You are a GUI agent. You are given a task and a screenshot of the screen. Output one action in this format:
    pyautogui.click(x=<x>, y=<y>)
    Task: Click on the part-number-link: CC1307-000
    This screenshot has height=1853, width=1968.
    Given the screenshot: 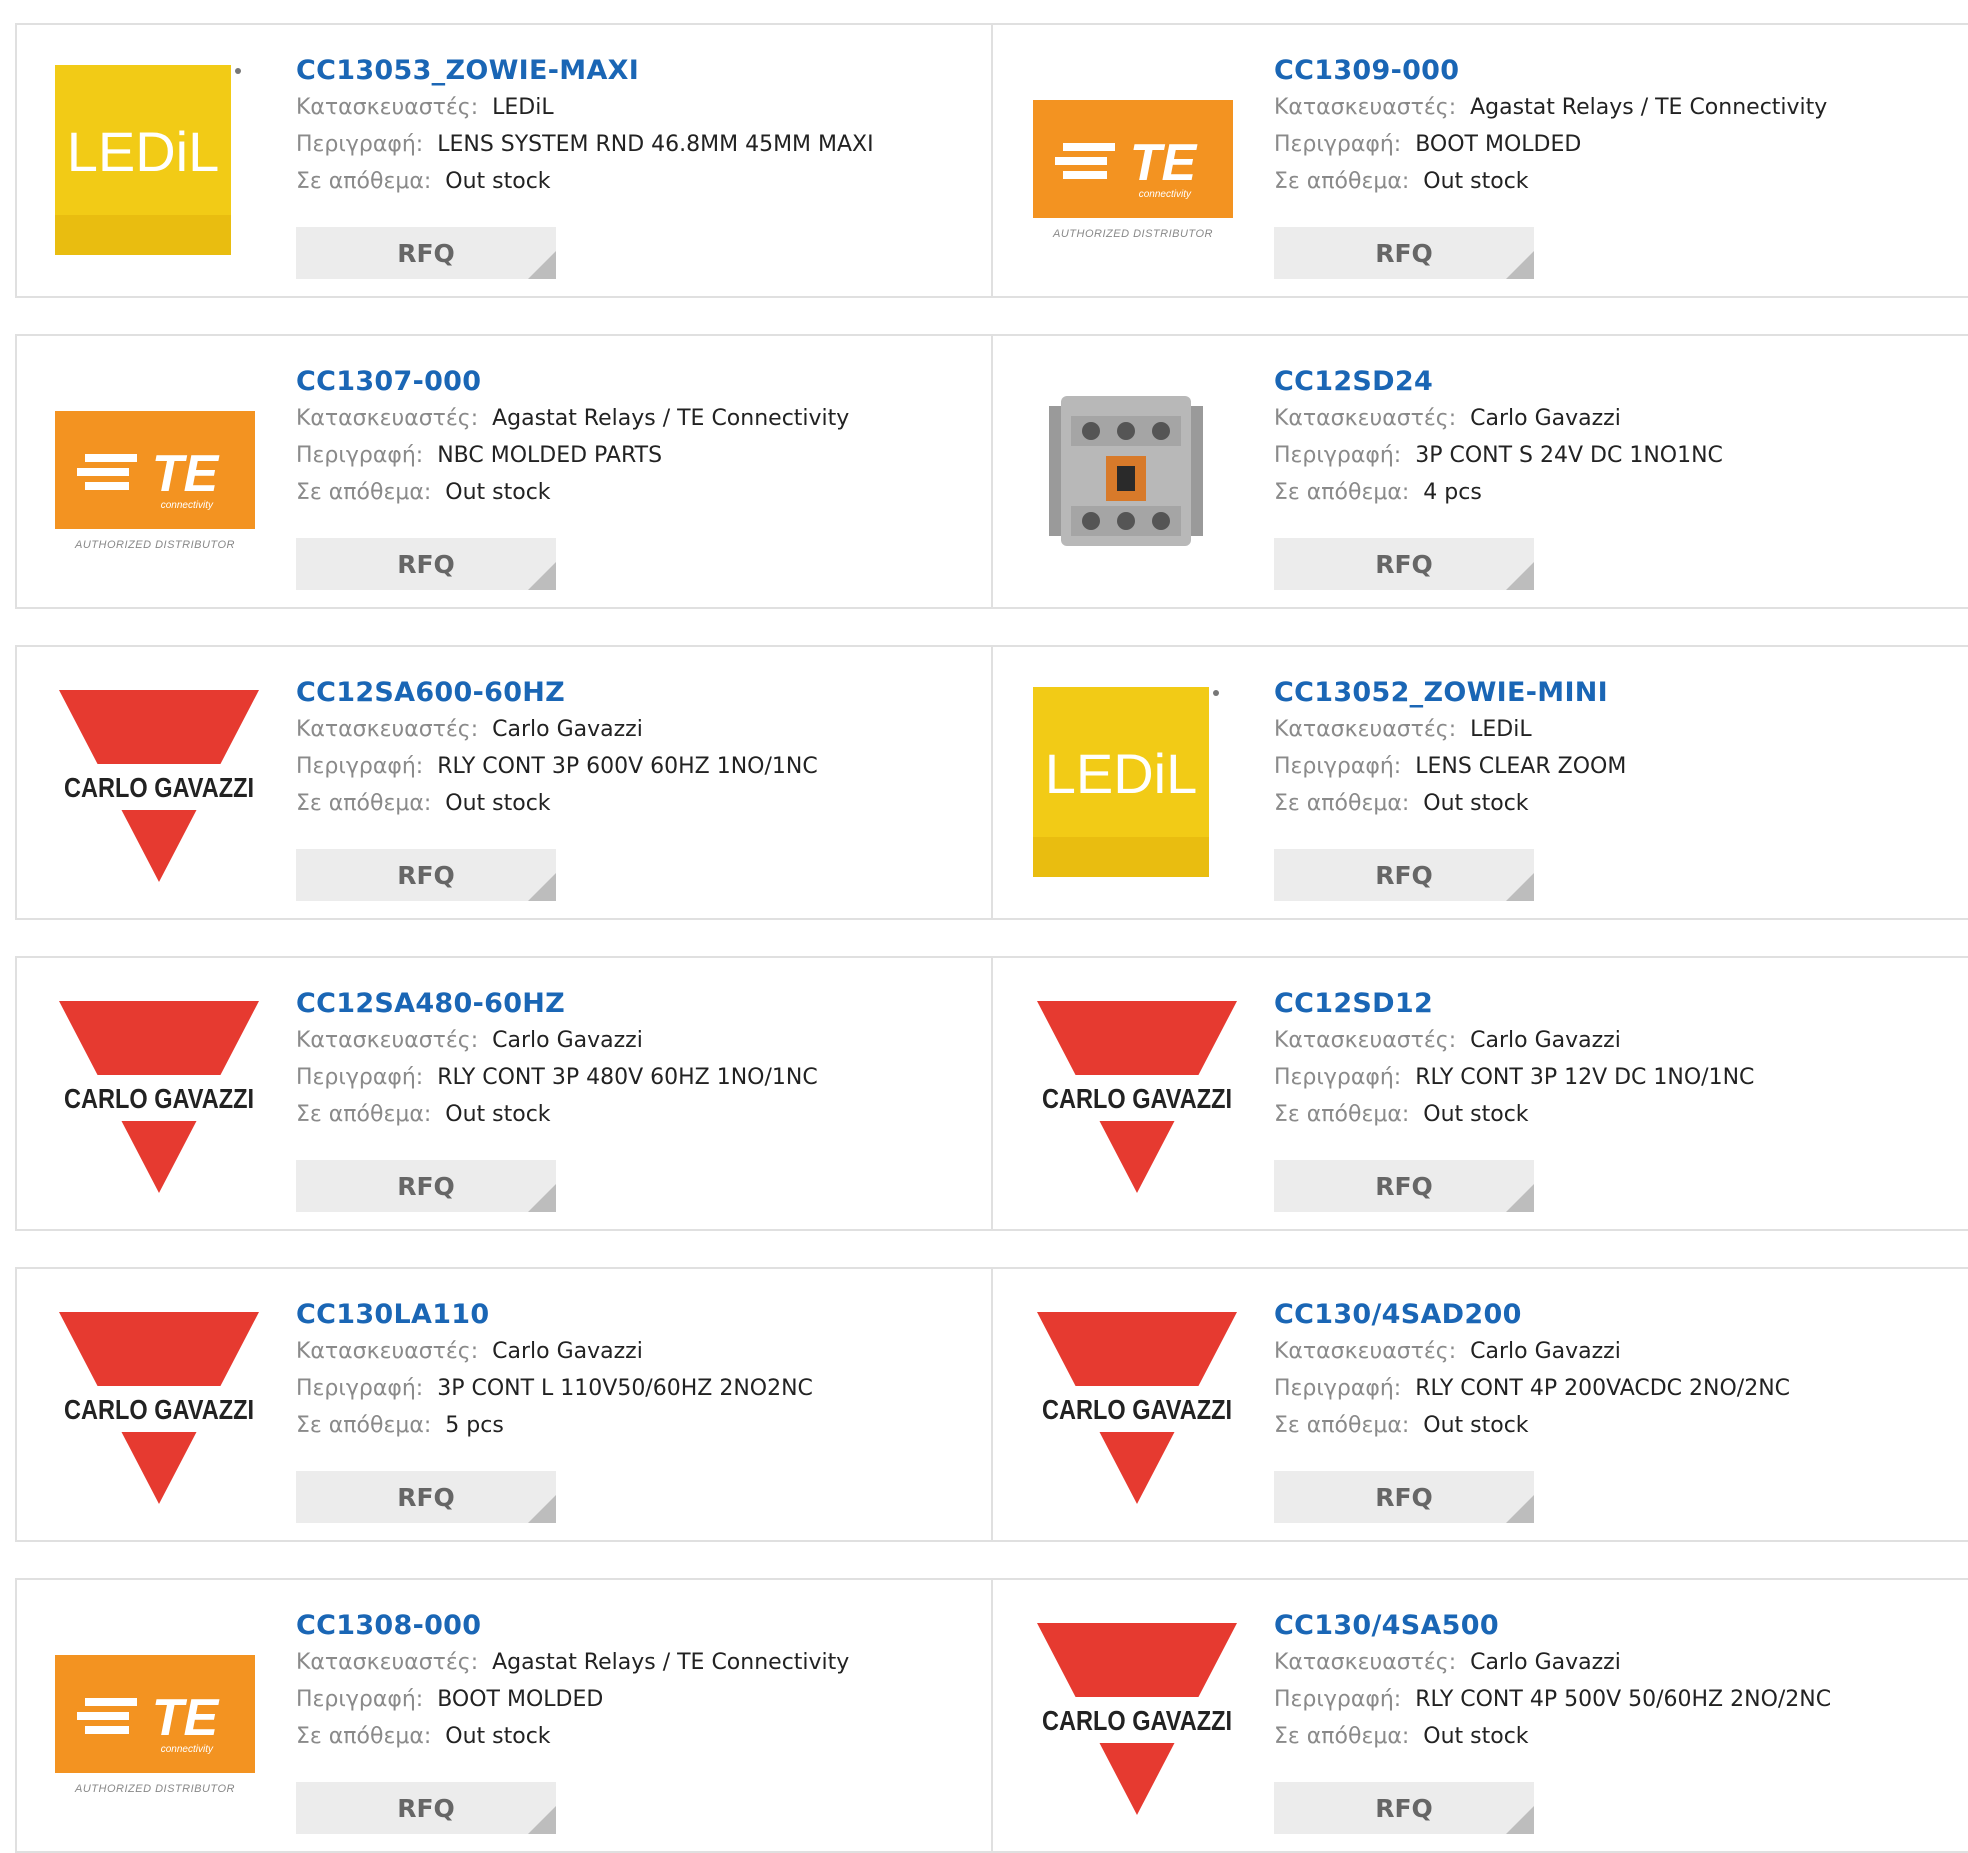 What is the action you would take?
    pyautogui.click(x=572, y=382)
    